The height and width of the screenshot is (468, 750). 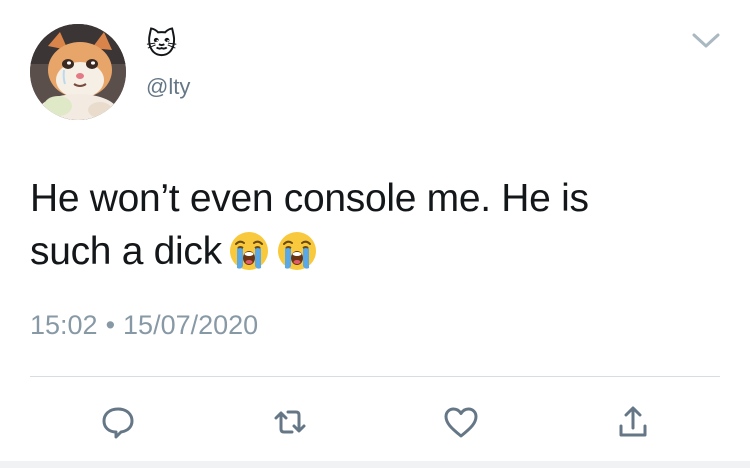 I want to click on display-name: 🐱, so click(x=161, y=45).